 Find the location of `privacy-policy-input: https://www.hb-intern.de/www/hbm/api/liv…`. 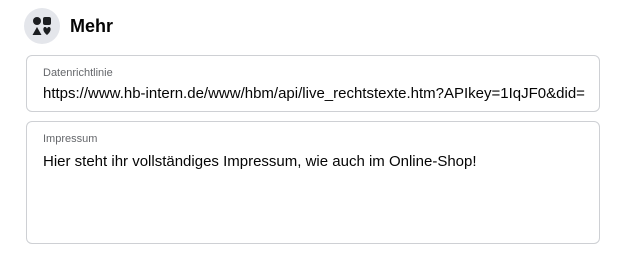

privacy-policy-input: https://www.hb-intern.de/www/hbm/api/liv… is located at coordinates (314, 94).